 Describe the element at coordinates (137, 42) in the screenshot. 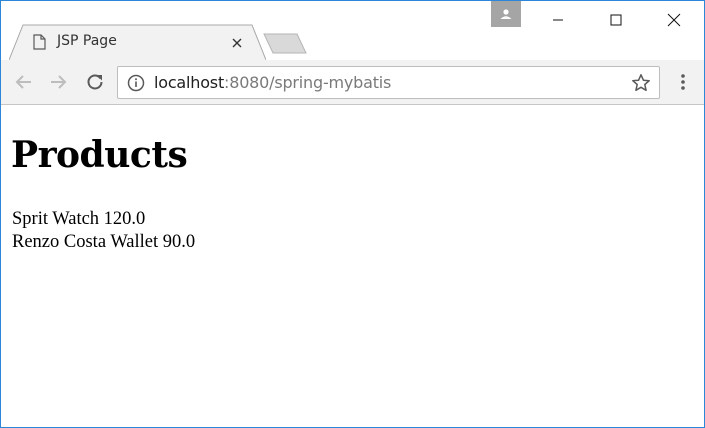

I see `tab-jsp-page: JSP Page` at that location.